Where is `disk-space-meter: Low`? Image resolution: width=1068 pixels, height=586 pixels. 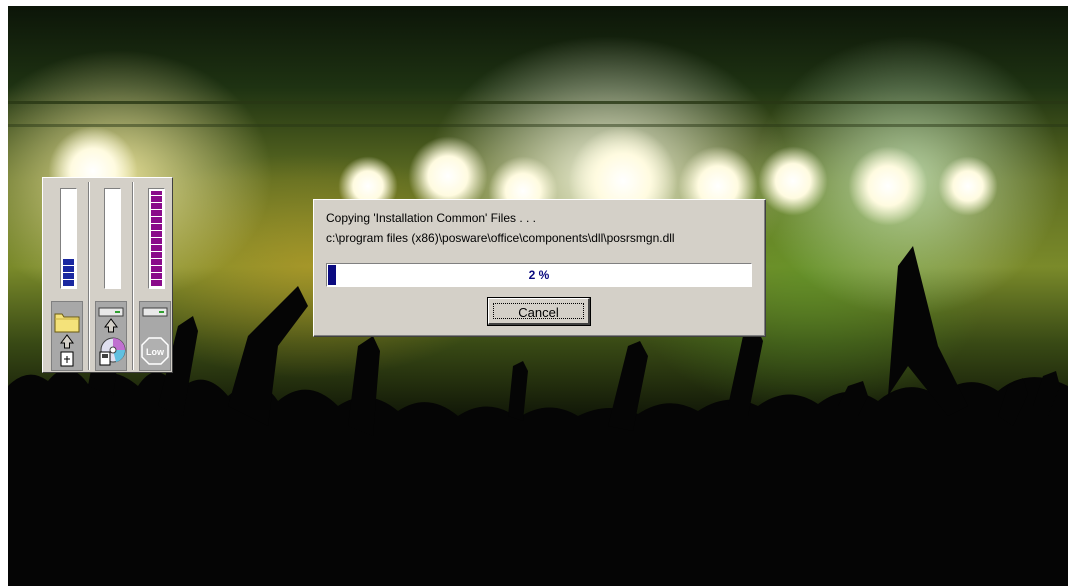 disk-space-meter: Low is located at coordinates (107, 275).